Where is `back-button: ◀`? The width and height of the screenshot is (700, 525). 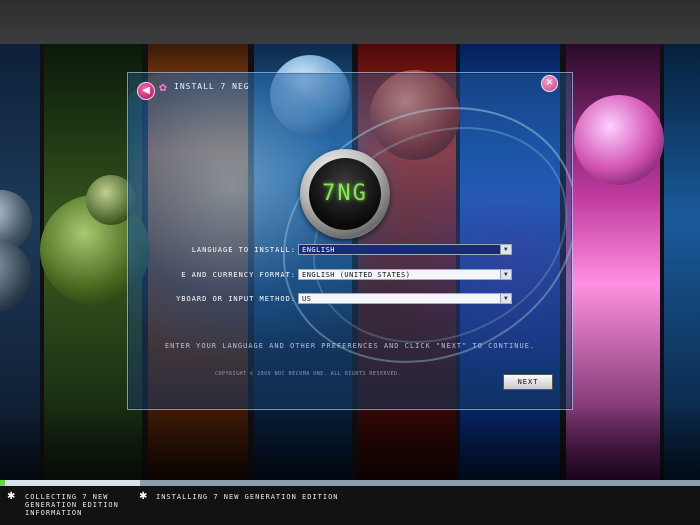 back-button: ◀ is located at coordinates (146, 91).